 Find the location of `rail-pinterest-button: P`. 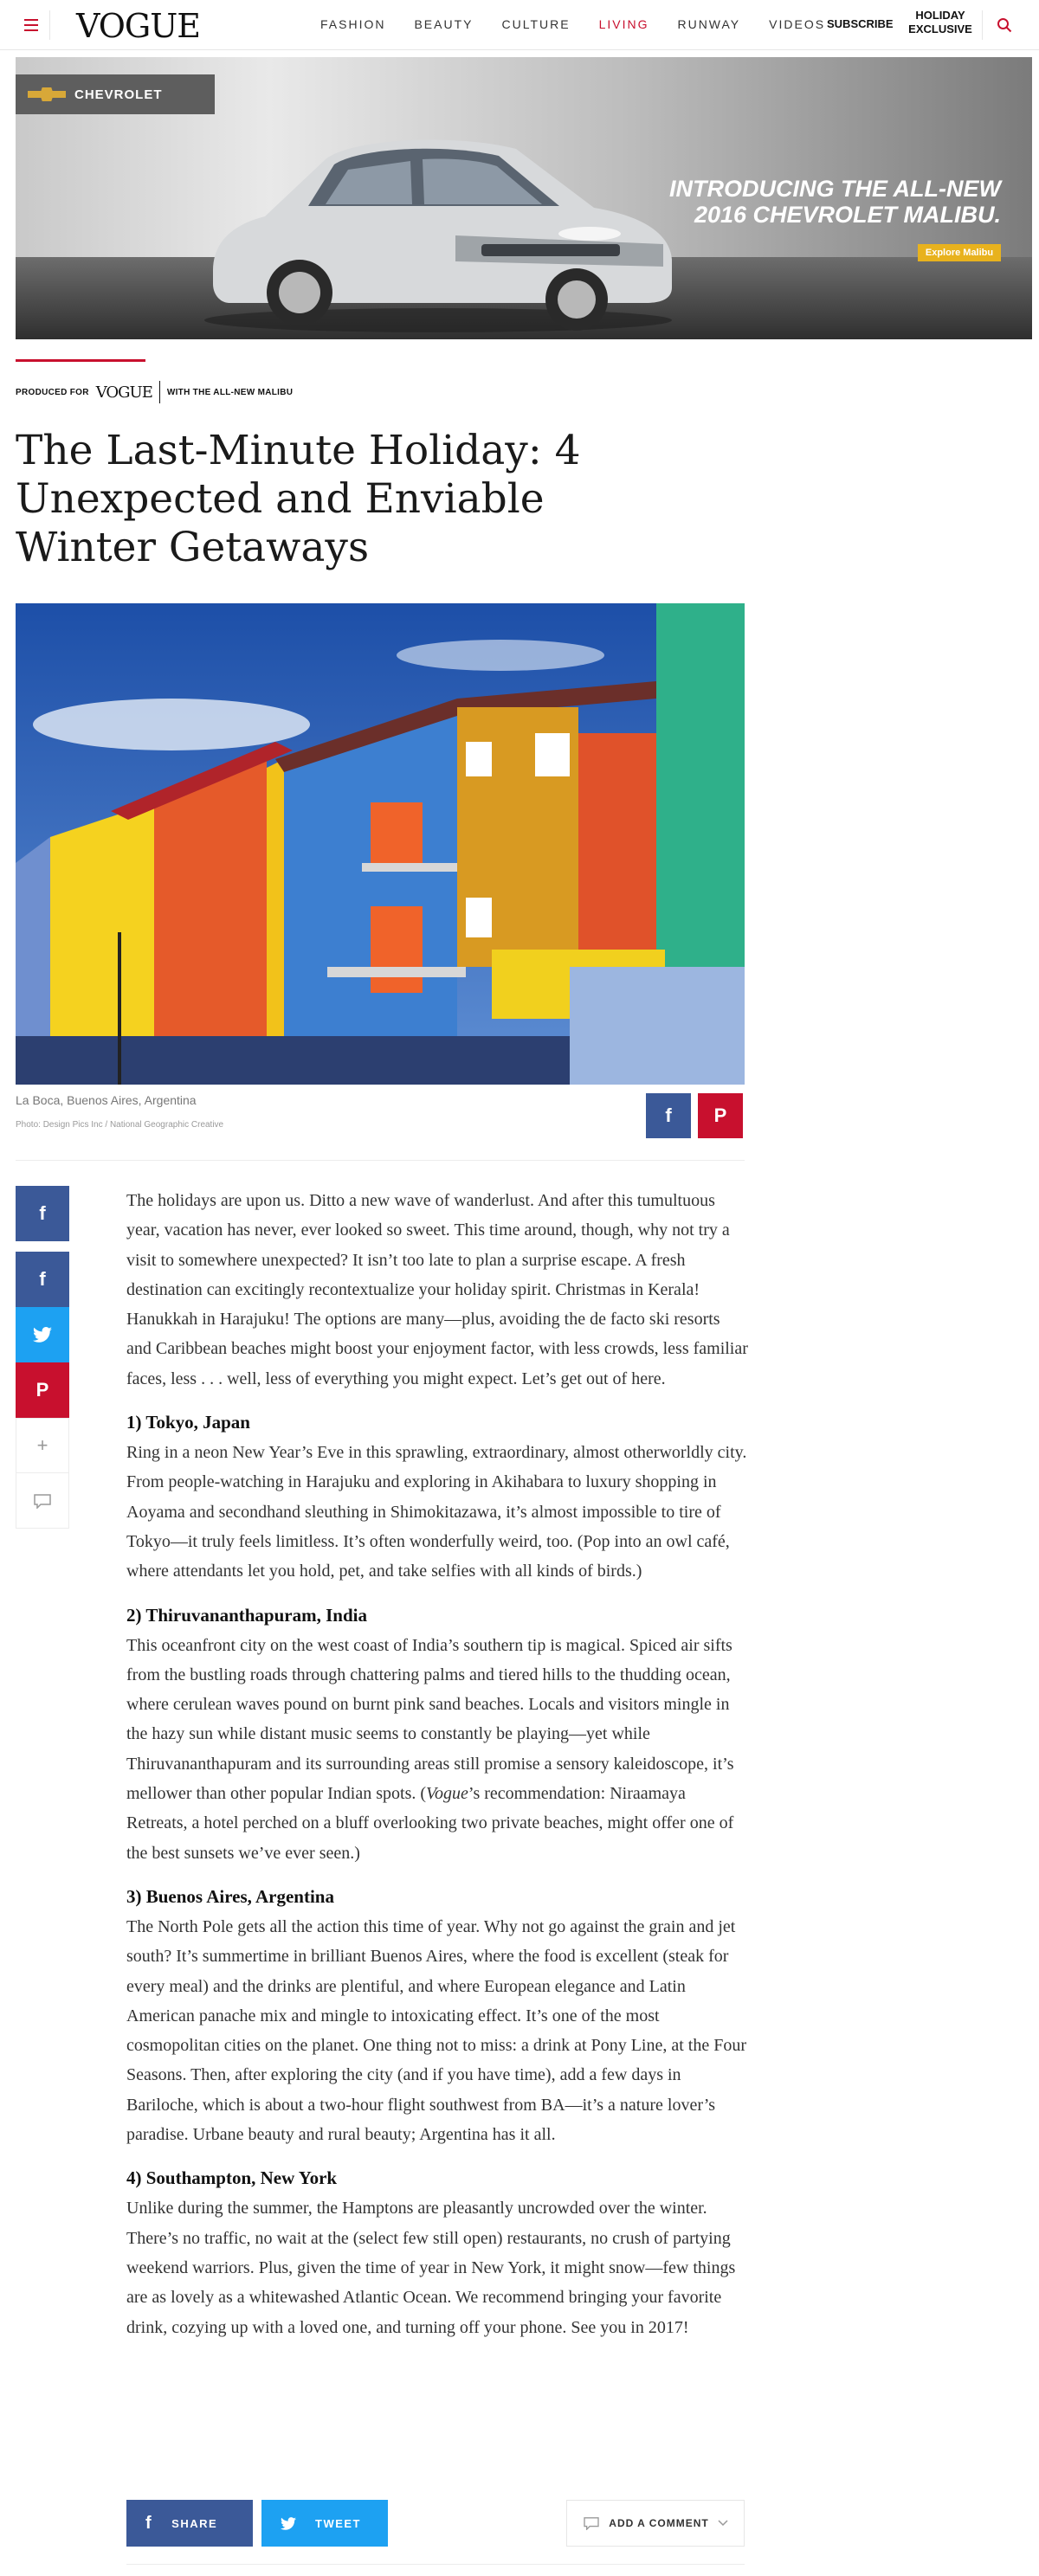

rail-pinterest-button: P is located at coordinates (42, 1390).